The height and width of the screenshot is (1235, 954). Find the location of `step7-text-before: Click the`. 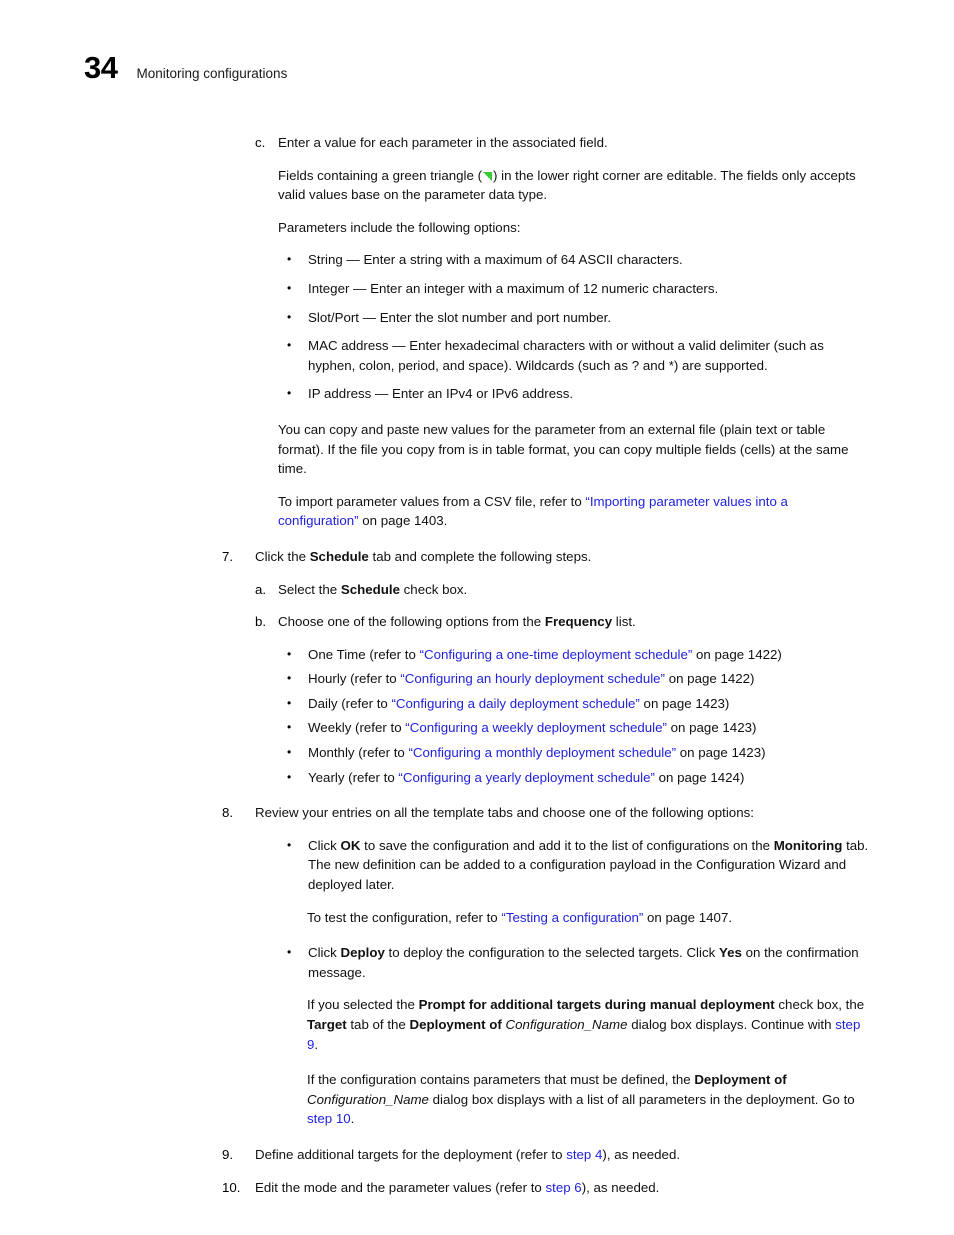

step7-text-before: Click the is located at coordinates (282, 556).